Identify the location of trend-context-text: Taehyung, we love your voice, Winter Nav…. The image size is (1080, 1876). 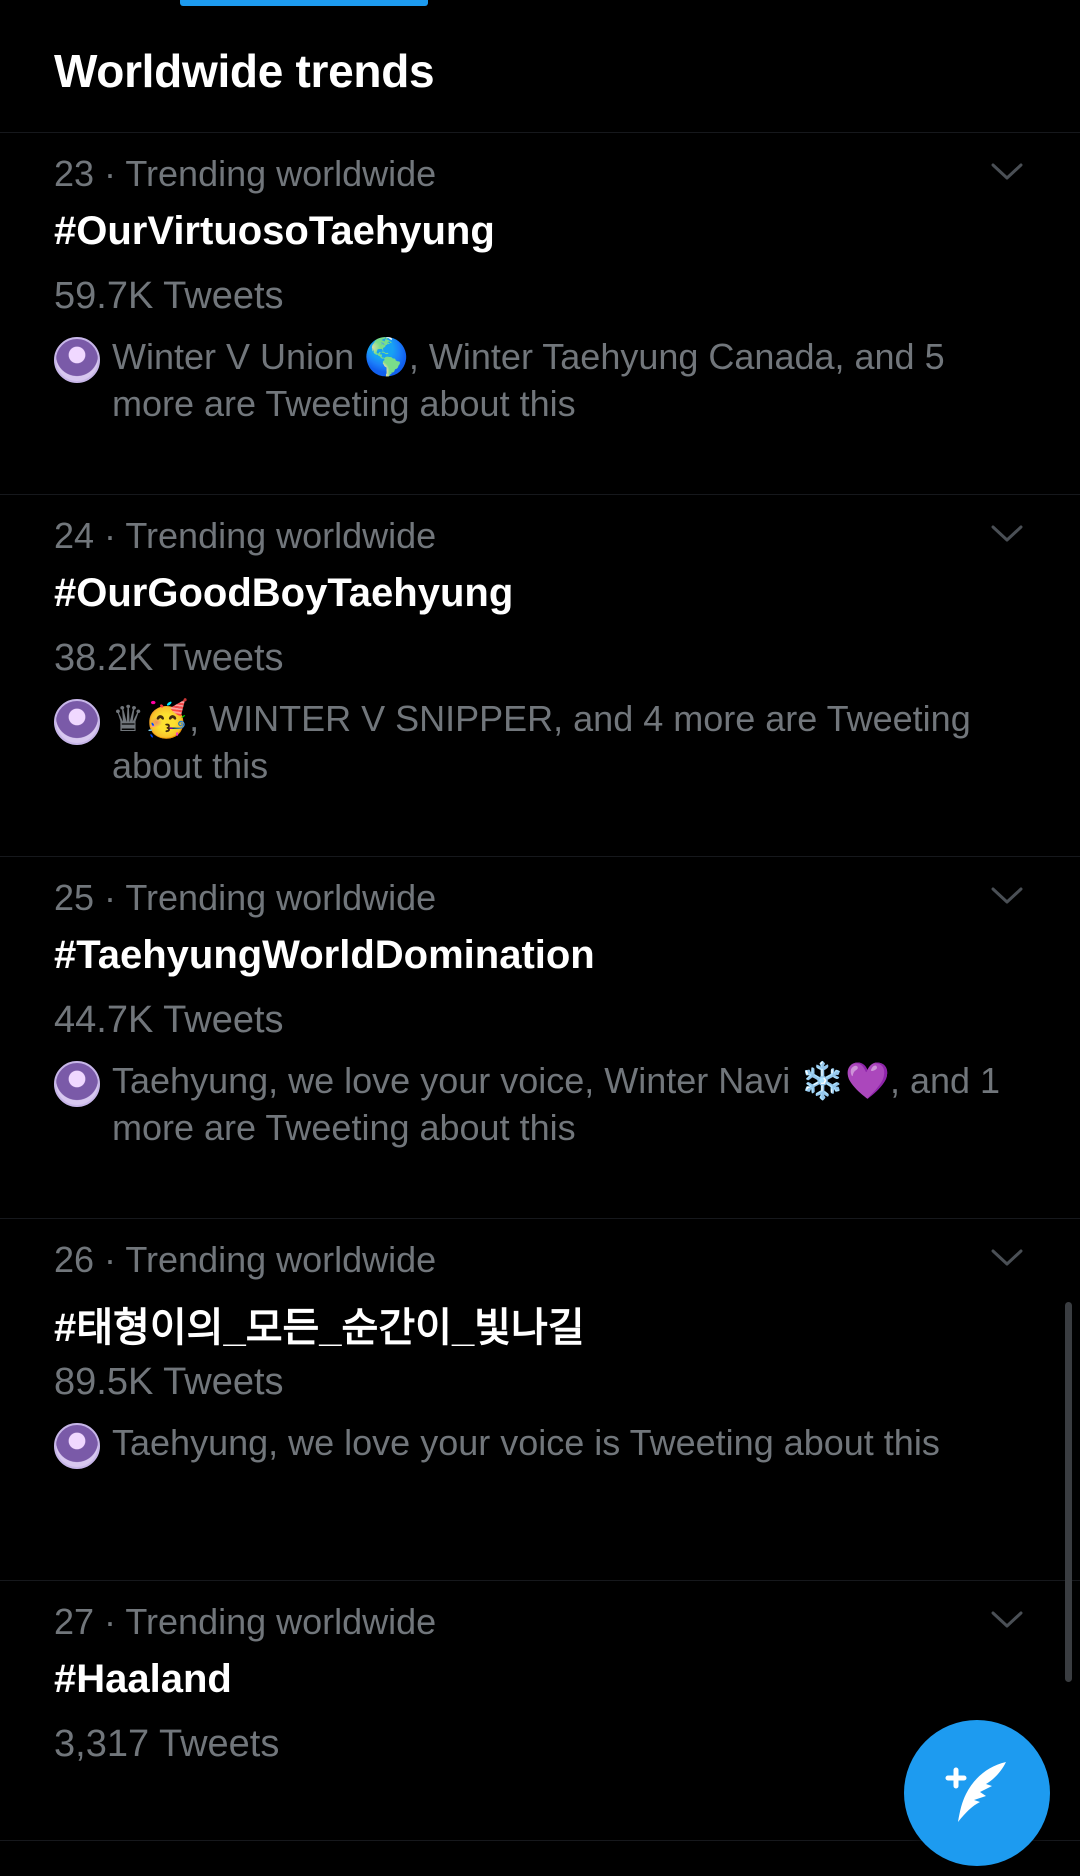
(556, 1104).